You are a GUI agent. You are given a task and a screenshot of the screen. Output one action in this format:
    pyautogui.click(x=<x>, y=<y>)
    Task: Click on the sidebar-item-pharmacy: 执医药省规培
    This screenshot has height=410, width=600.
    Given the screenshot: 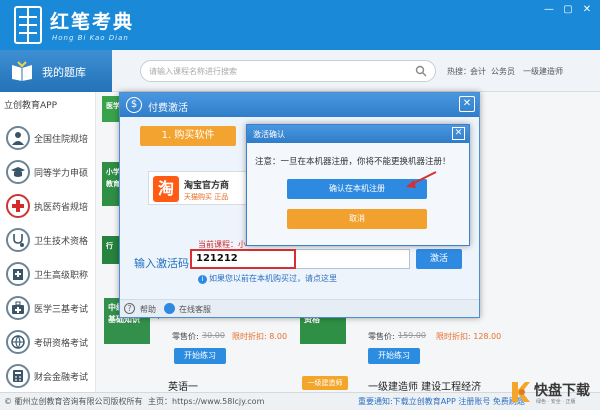 What is the action you would take?
    pyautogui.click(x=48, y=206)
    